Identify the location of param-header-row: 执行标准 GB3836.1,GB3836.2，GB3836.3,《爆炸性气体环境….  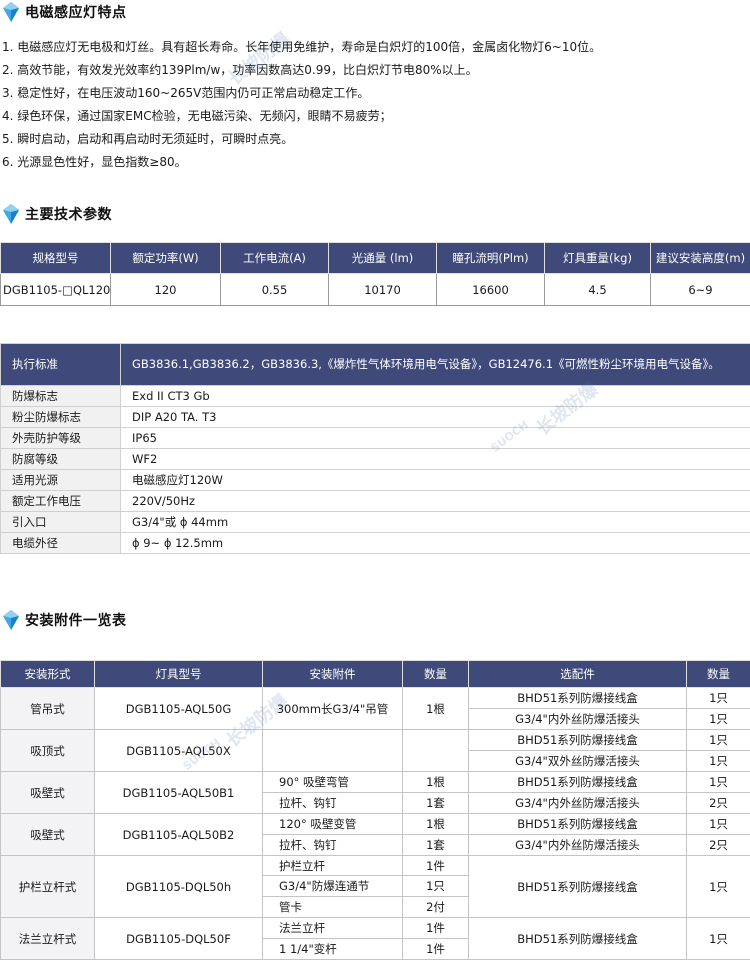
(375, 364).